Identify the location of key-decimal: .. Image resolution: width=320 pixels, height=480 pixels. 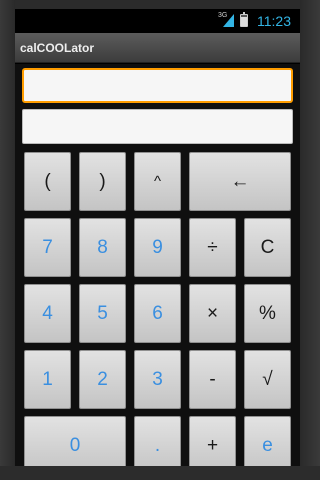
(157, 441).